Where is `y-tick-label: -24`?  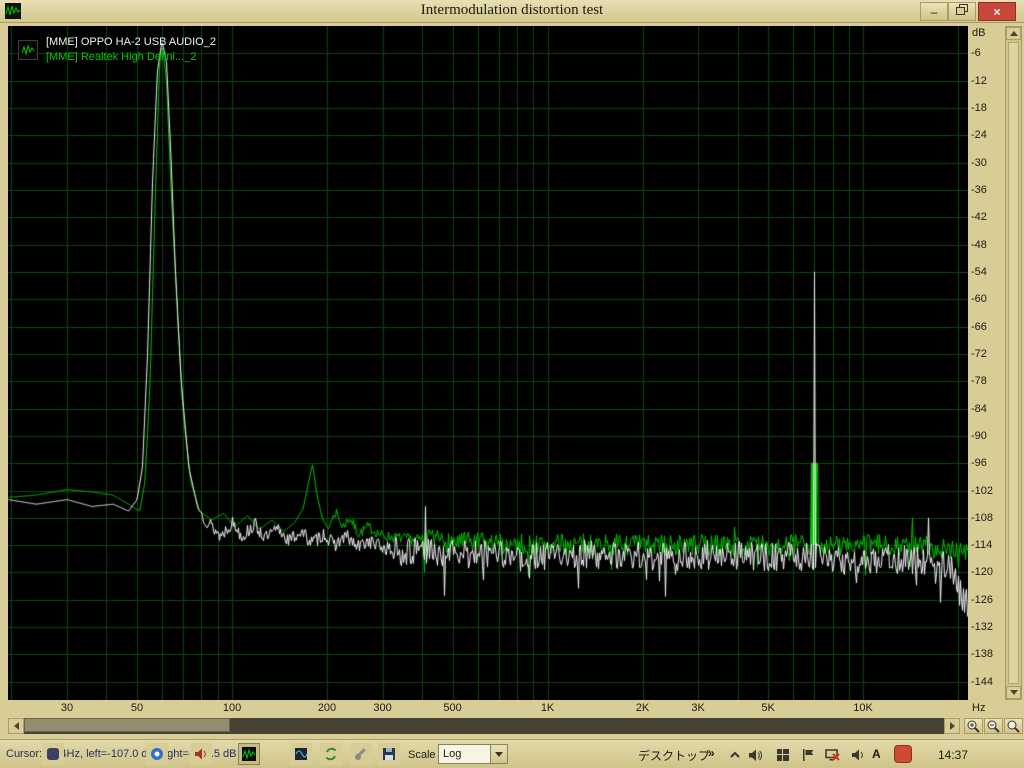 y-tick-label: -24 is located at coordinates (979, 135).